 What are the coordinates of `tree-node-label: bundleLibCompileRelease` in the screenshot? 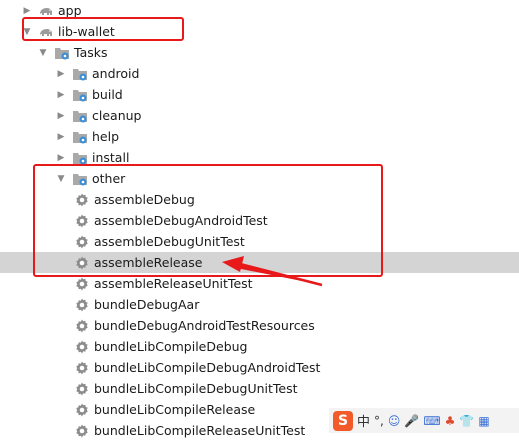 It's located at (175, 409).